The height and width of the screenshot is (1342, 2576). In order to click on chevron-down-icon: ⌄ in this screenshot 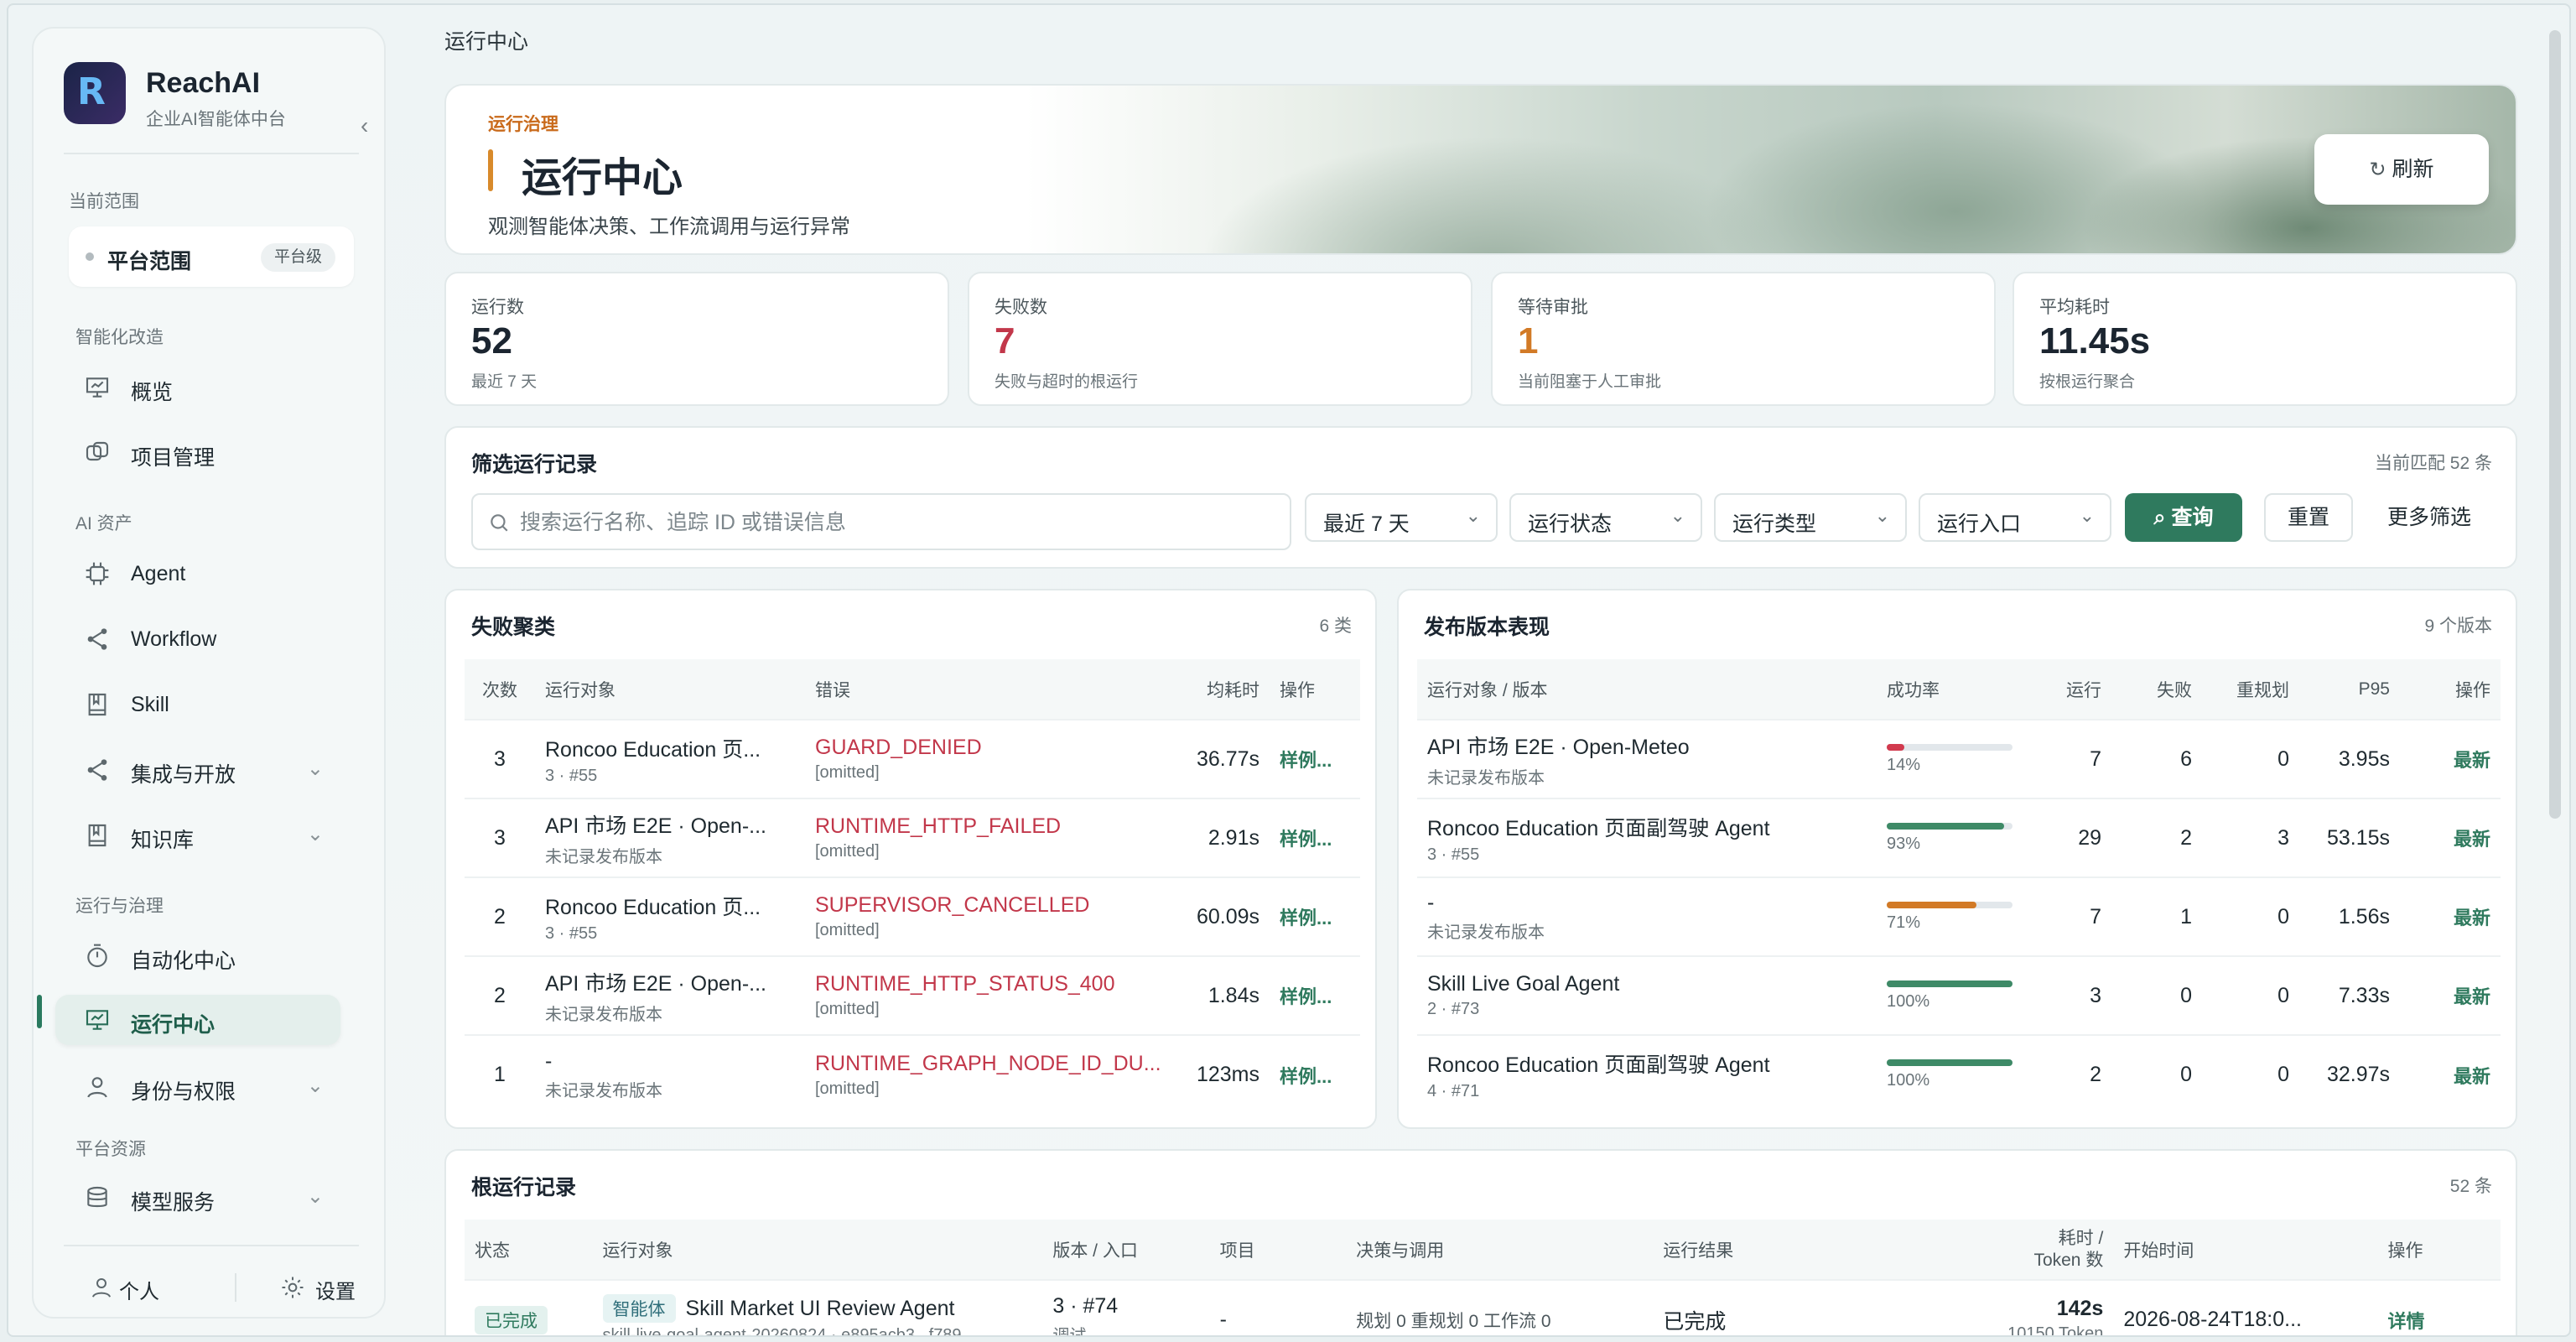, I will do `click(315, 1196)`.